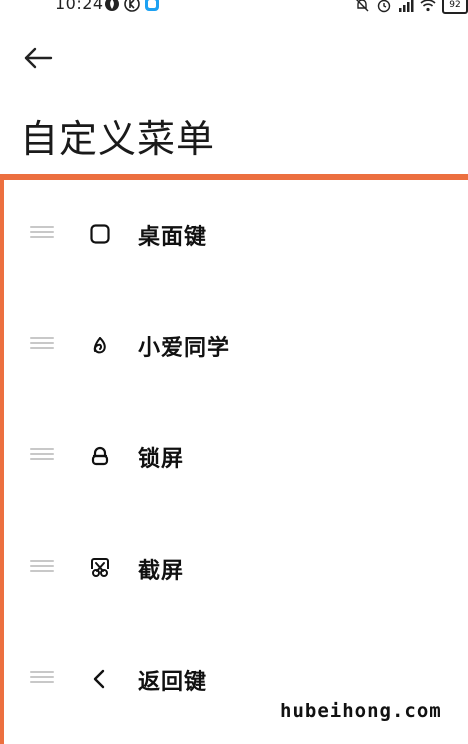  Describe the element at coordinates (100, 456) in the screenshot. I see `lock-icon` at that location.